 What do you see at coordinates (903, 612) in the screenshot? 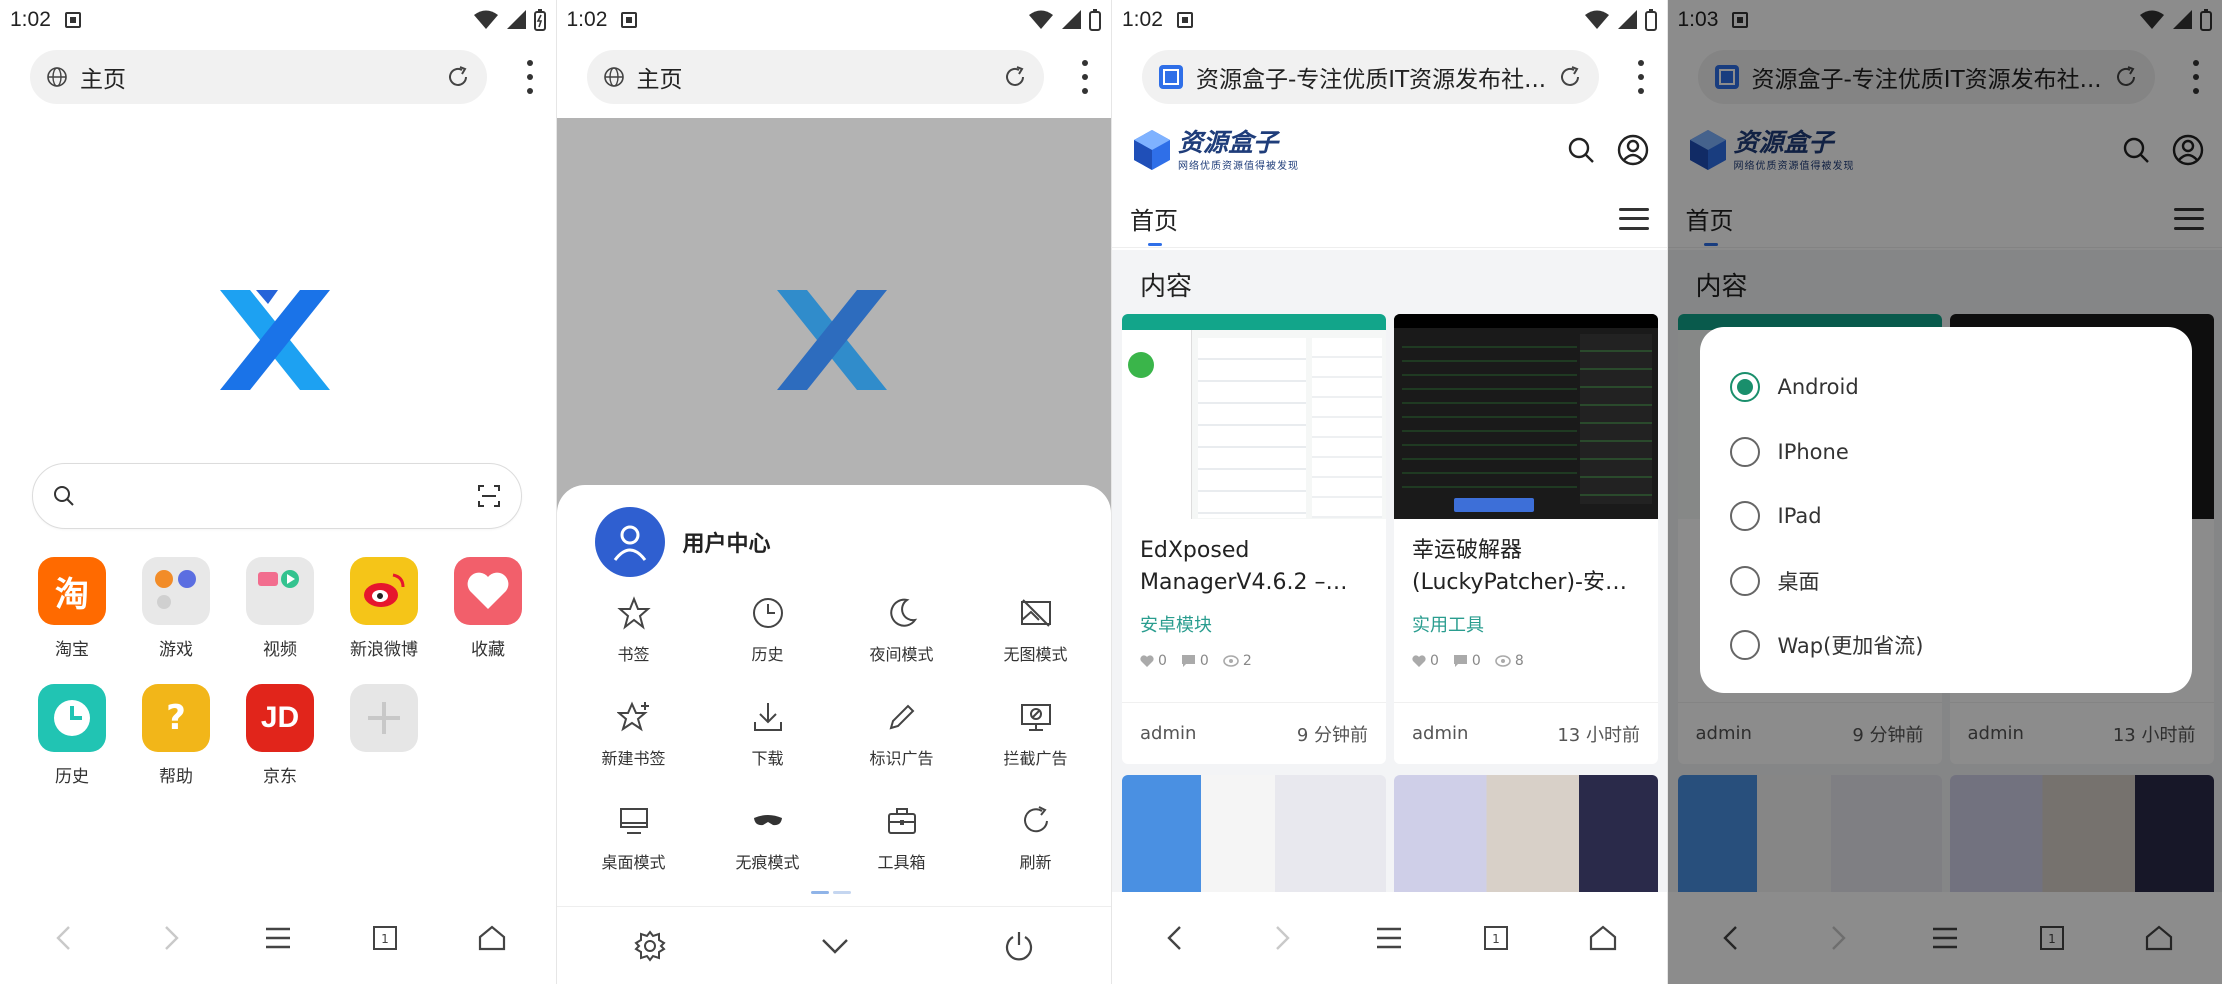
I see `moon-icon` at bounding box center [903, 612].